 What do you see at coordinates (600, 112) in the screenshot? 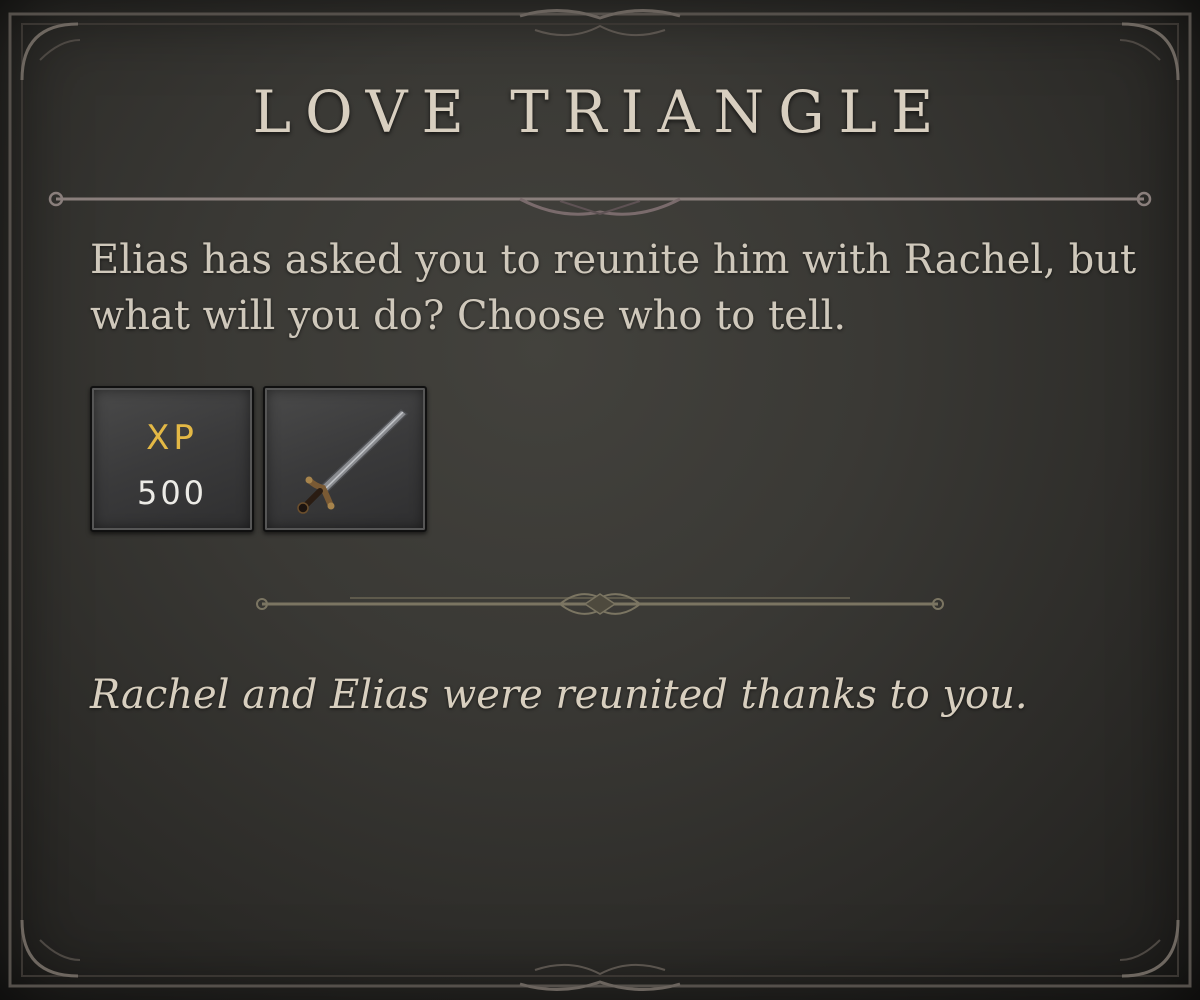
I see `quest-title: LOVE TRIANGLE` at bounding box center [600, 112].